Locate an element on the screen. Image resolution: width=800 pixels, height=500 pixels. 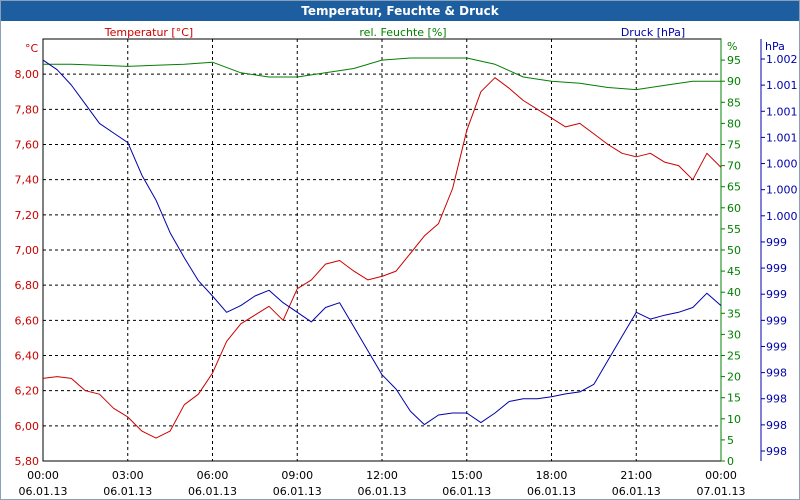
humidity-tick-label: 20 is located at coordinates (734, 377).